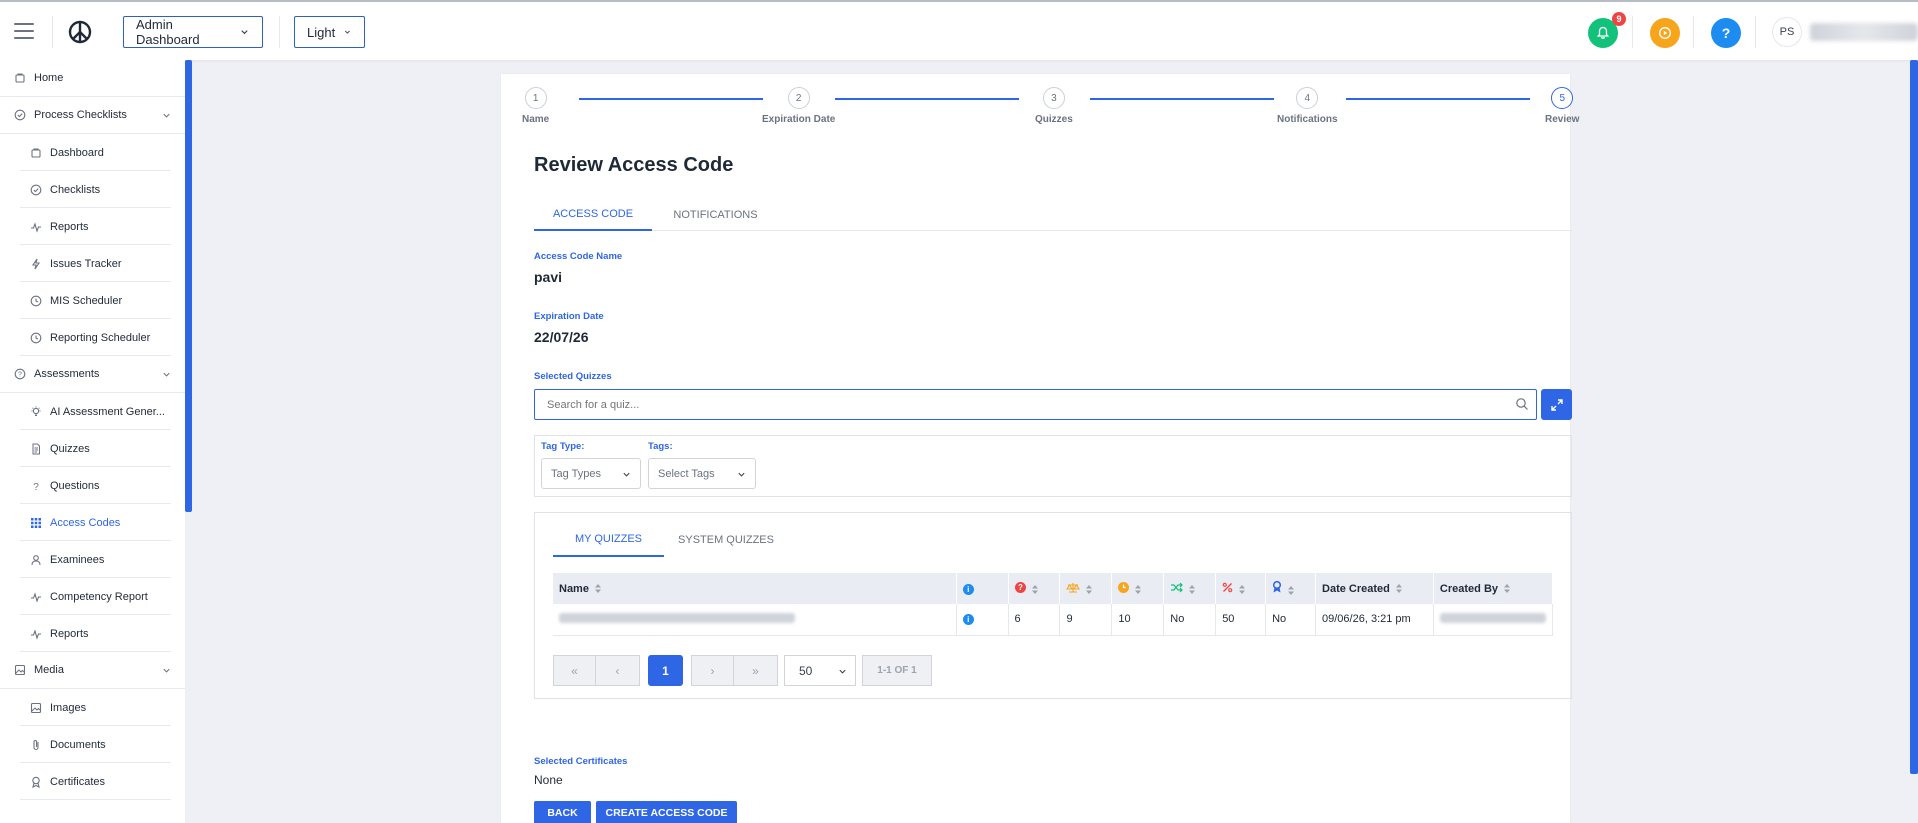 The height and width of the screenshot is (823, 1918). Describe the element at coordinates (755, 670) in the screenshot. I see `last-page-button: »` at that location.